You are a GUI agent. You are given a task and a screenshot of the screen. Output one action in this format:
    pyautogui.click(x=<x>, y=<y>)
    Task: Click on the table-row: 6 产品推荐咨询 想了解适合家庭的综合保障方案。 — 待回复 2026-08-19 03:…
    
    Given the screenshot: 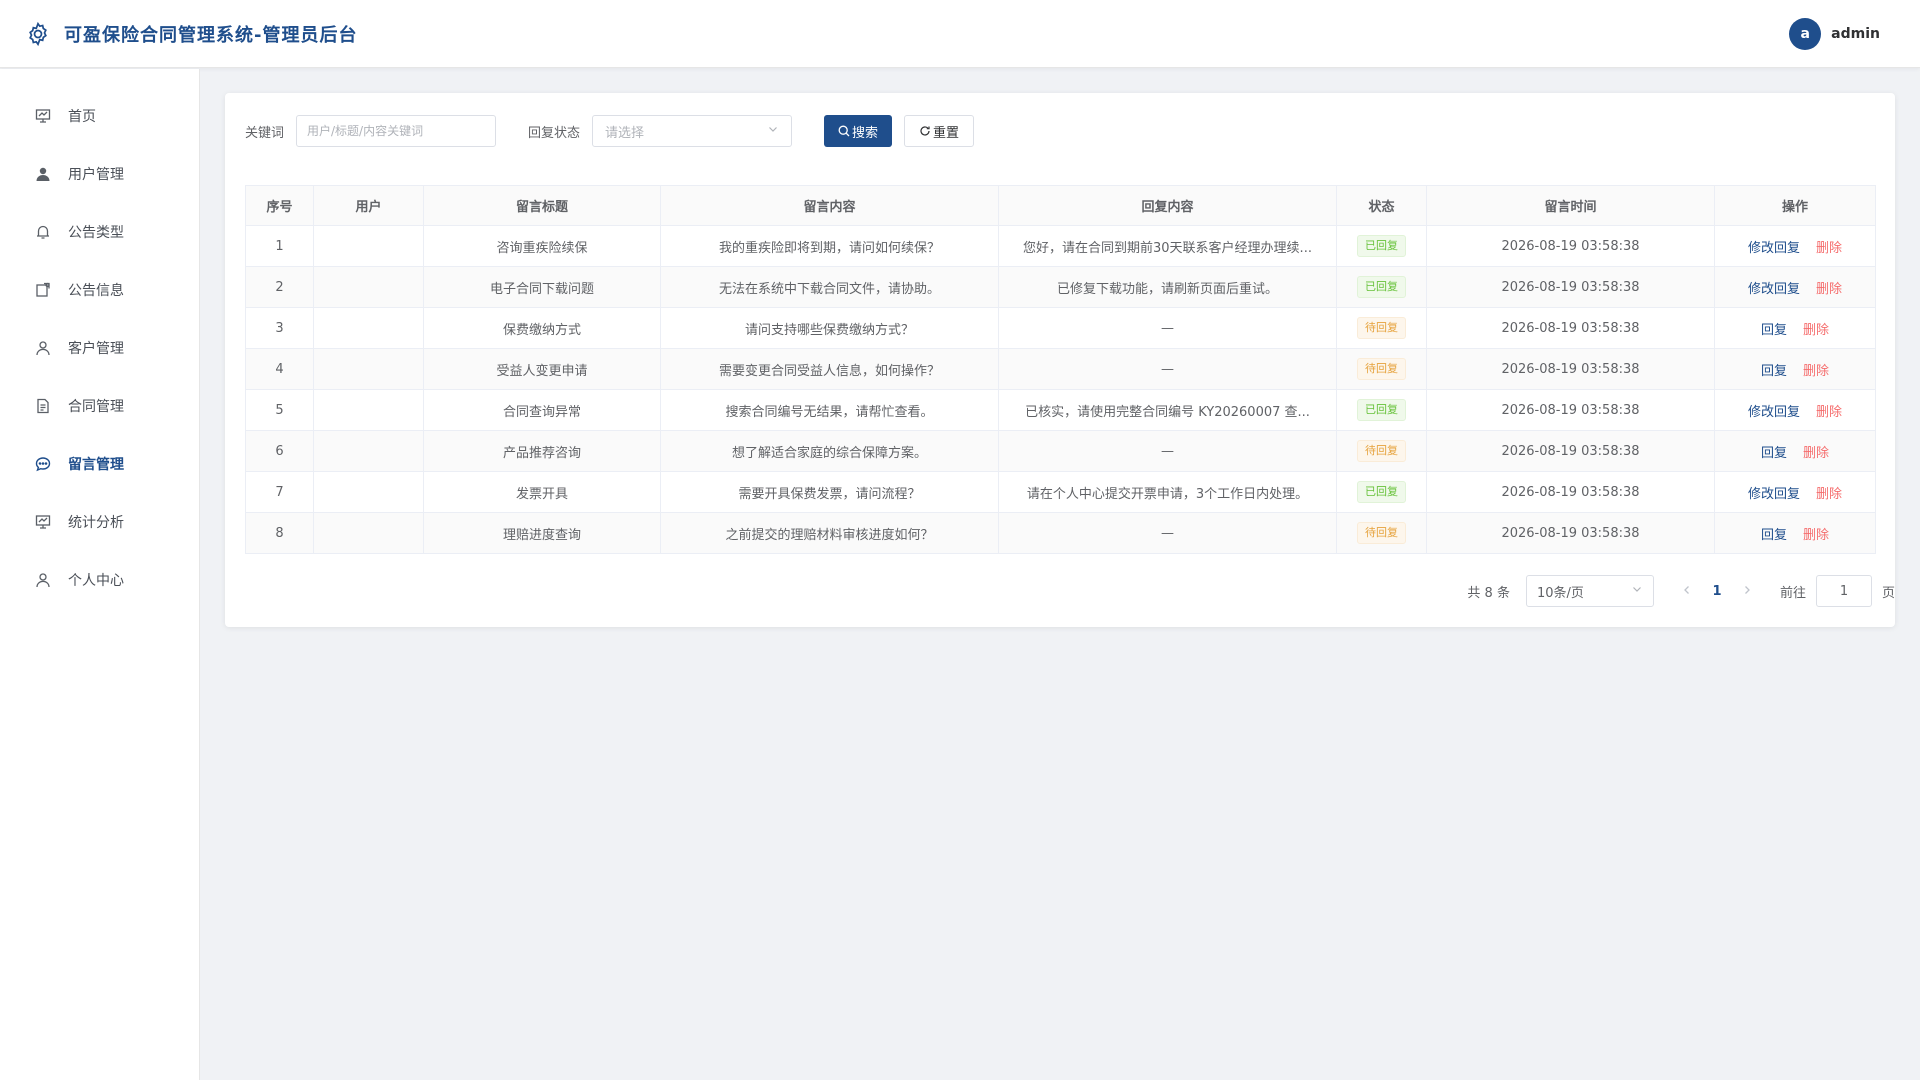 What is the action you would take?
    pyautogui.click(x=1060, y=451)
    